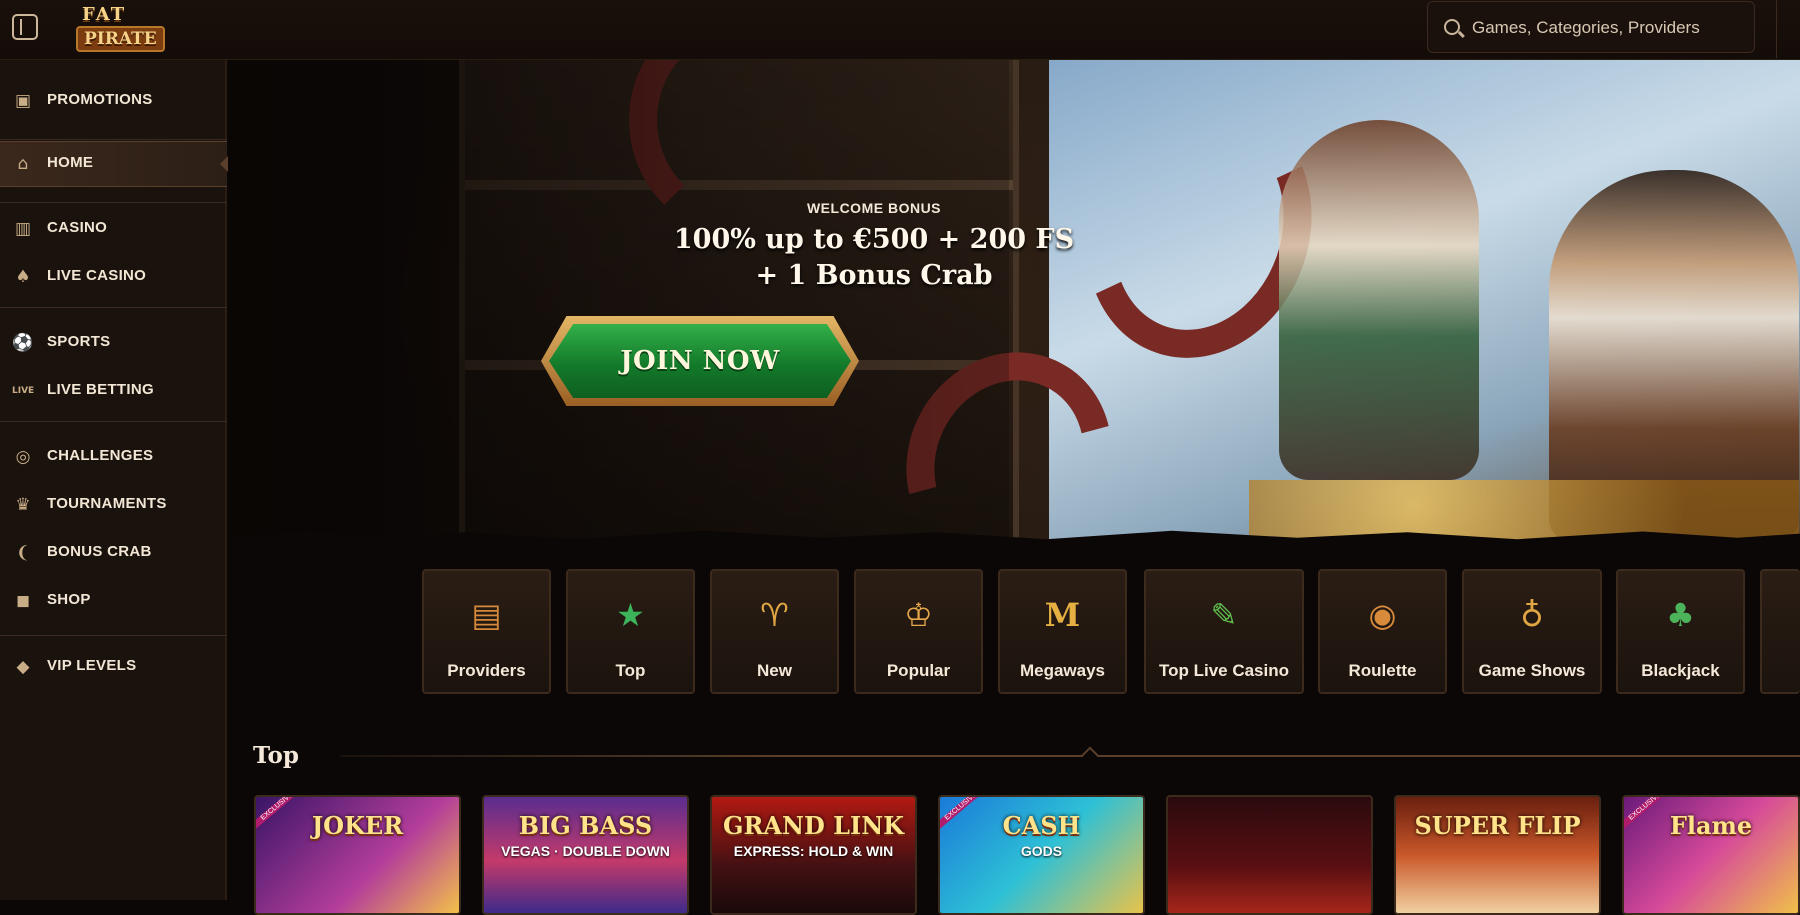 The image size is (1800, 915). What do you see at coordinates (97, 275) in the screenshot?
I see `sidebar-item-label: LIVE CASINO` at bounding box center [97, 275].